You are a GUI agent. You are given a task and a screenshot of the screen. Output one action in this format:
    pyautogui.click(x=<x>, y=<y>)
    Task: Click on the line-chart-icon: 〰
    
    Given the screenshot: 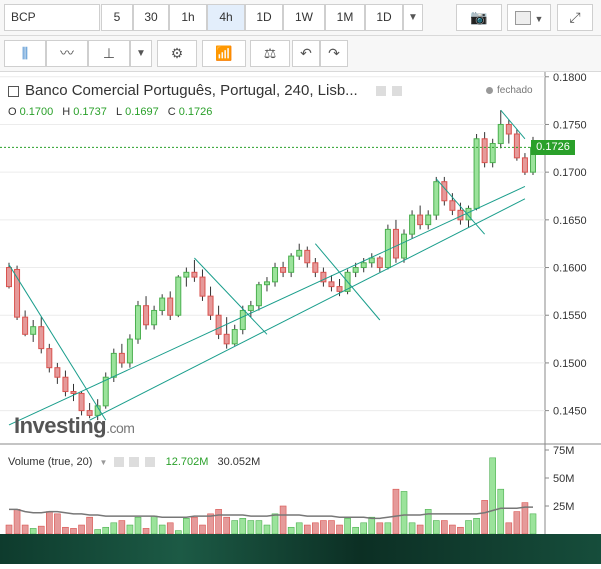 What is the action you would take?
    pyautogui.click(x=67, y=53)
    